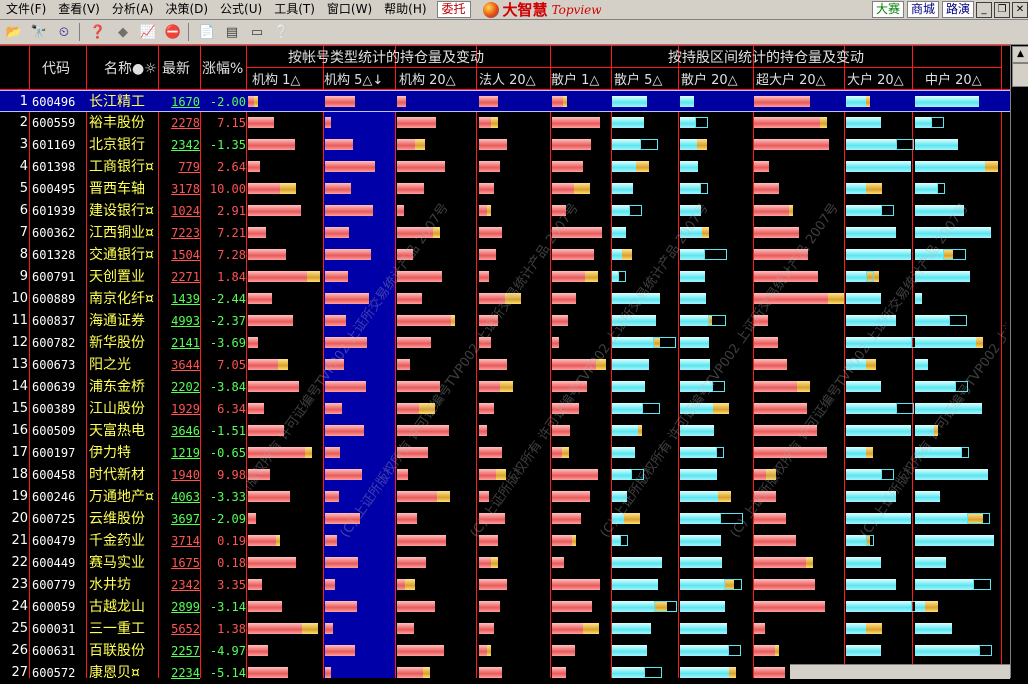 This screenshot has height=684, width=1028. Describe the element at coordinates (232, 32) in the screenshot. I see `window-icon: ▤` at that location.